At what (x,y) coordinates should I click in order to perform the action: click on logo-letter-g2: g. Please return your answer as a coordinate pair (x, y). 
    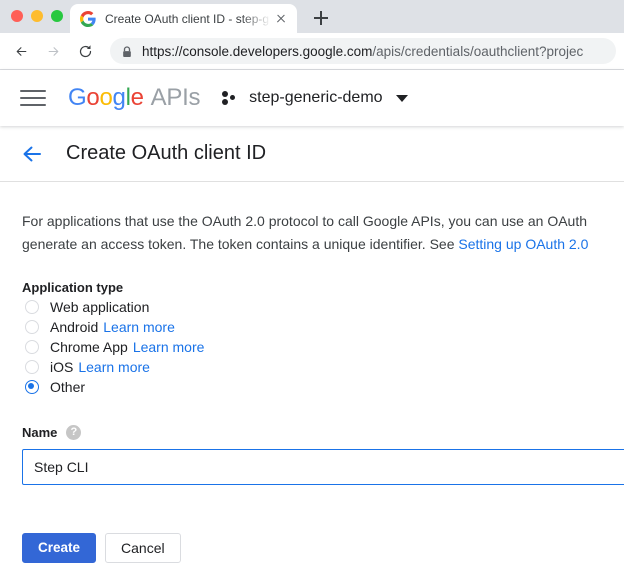
    Looking at the image, I should click on (119, 97).